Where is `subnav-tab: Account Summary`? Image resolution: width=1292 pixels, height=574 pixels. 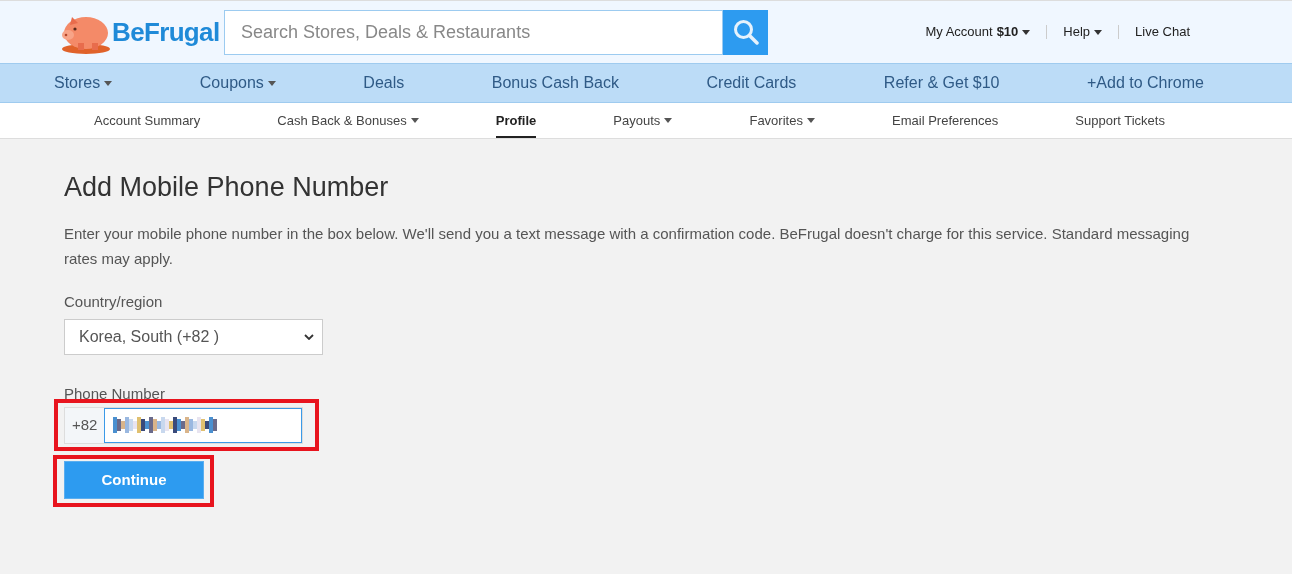
subnav-tab: Account Summary is located at coordinates (147, 120).